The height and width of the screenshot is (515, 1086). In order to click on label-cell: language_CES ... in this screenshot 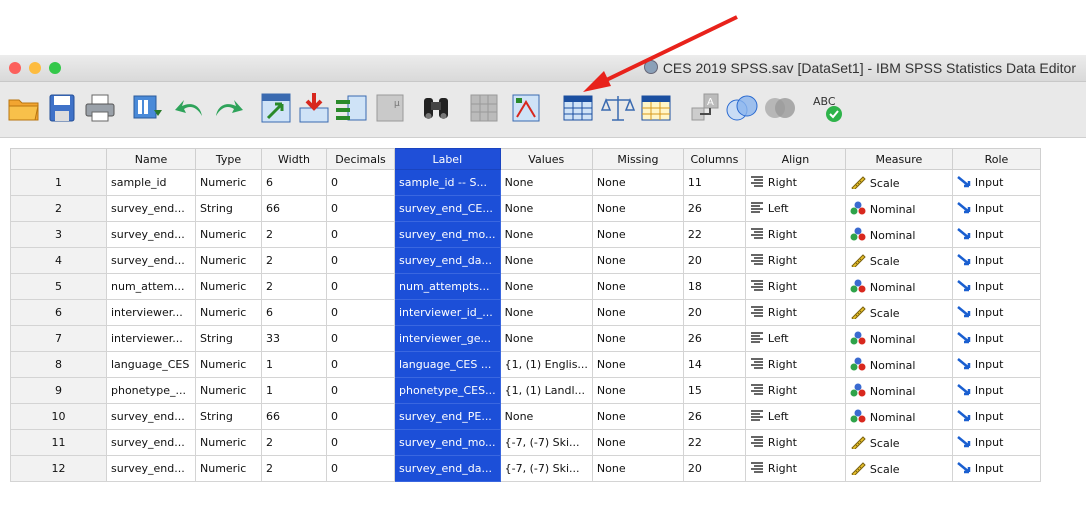, I will do `click(447, 364)`.